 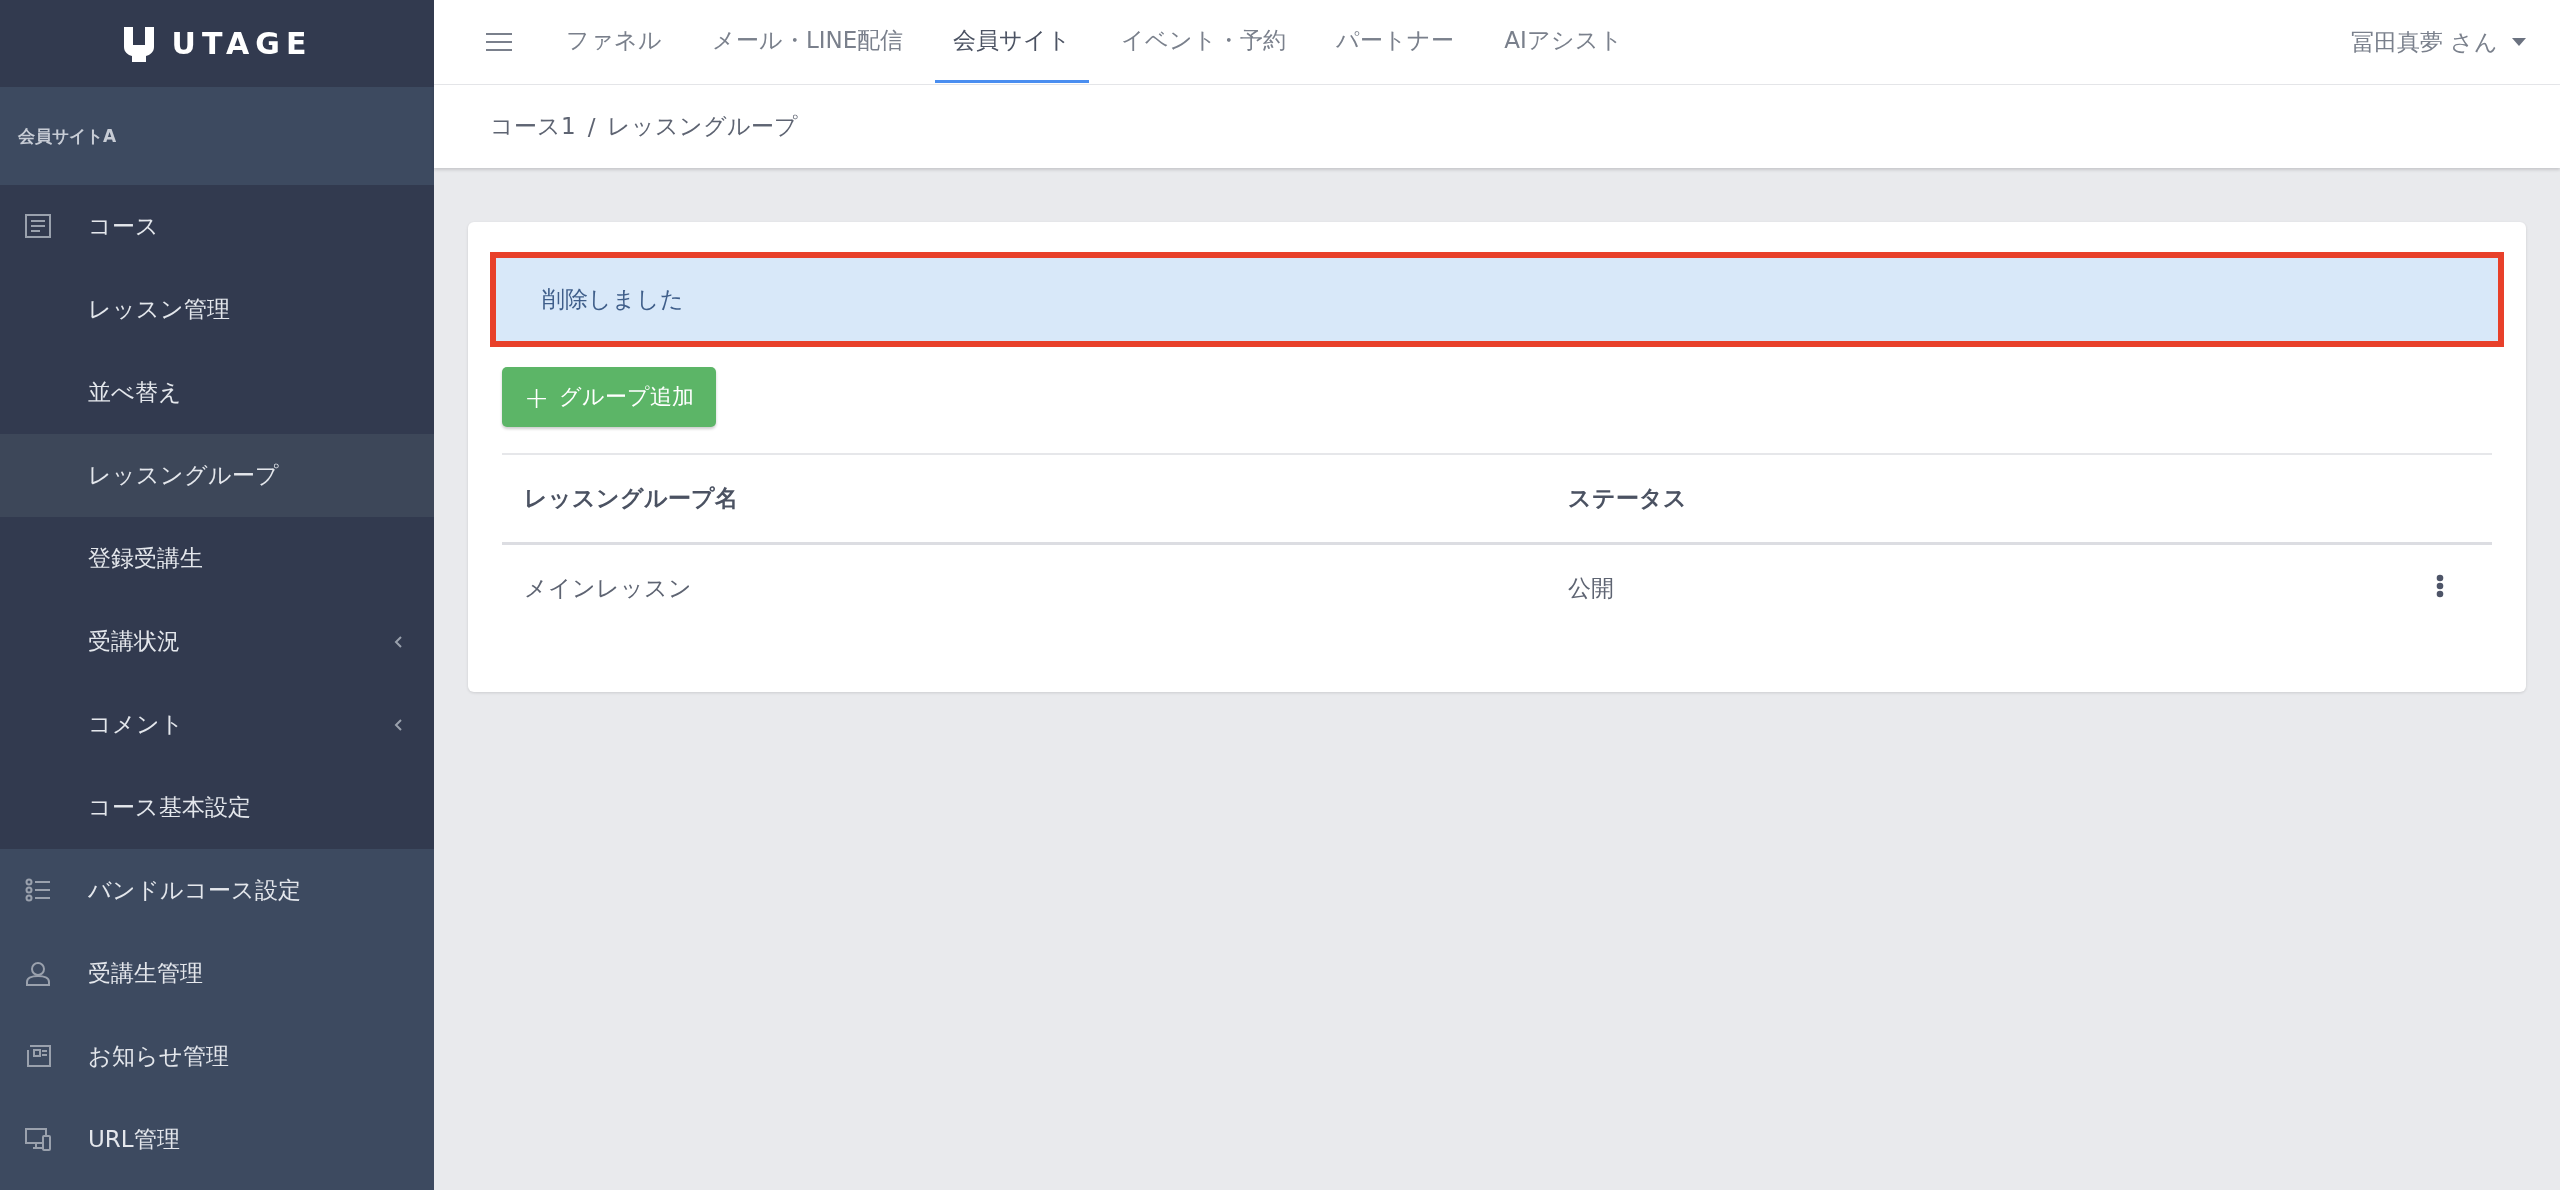 What do you see at coordinates (1024, 587) in the screenshot?
I see `table-cell: メインレッスン` at bounding box center [1024, 587].